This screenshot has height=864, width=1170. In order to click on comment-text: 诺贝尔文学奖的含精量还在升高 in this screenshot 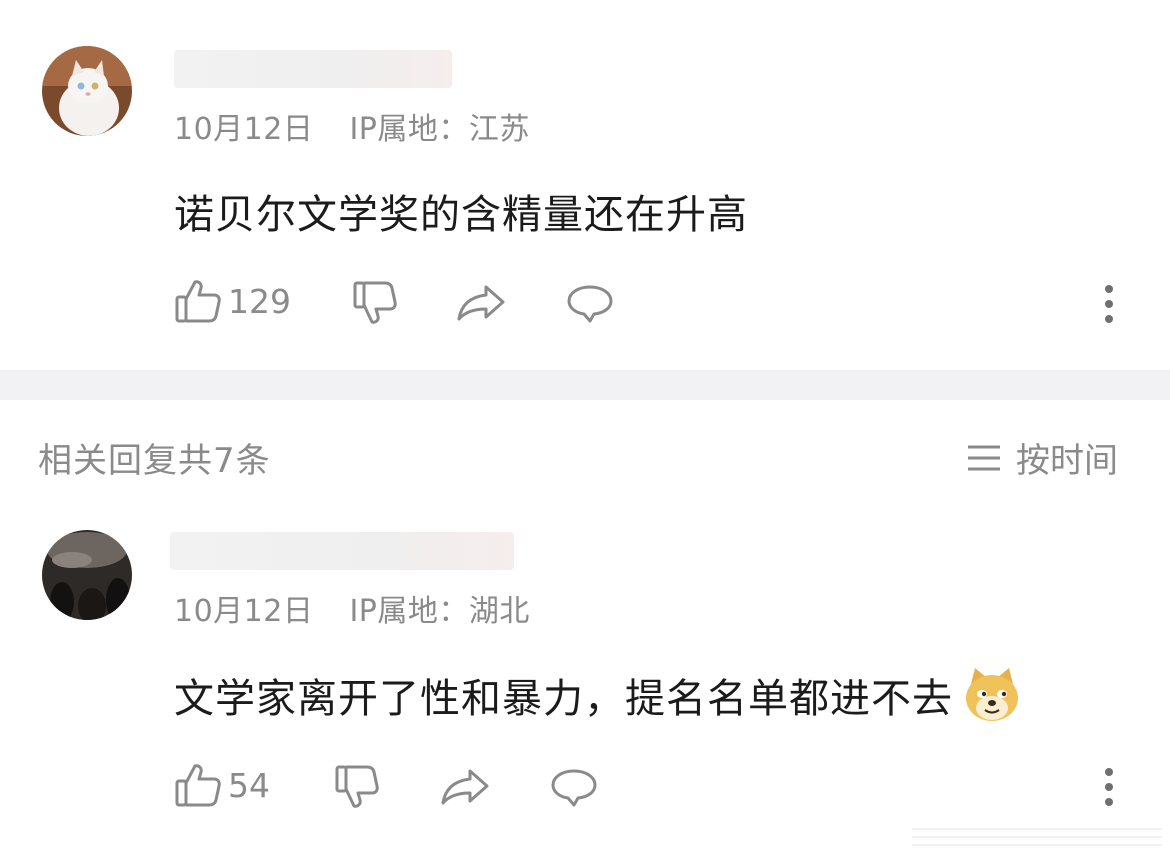, I will do `click(461, 215)`.